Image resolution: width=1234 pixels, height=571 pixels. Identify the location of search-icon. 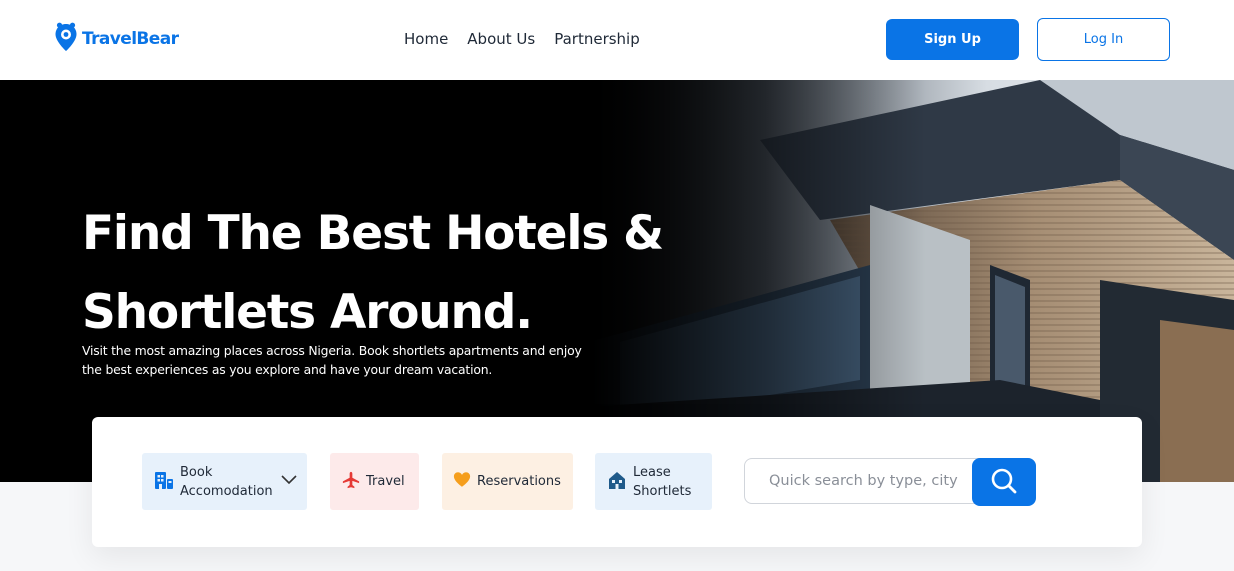
(1004, 482).